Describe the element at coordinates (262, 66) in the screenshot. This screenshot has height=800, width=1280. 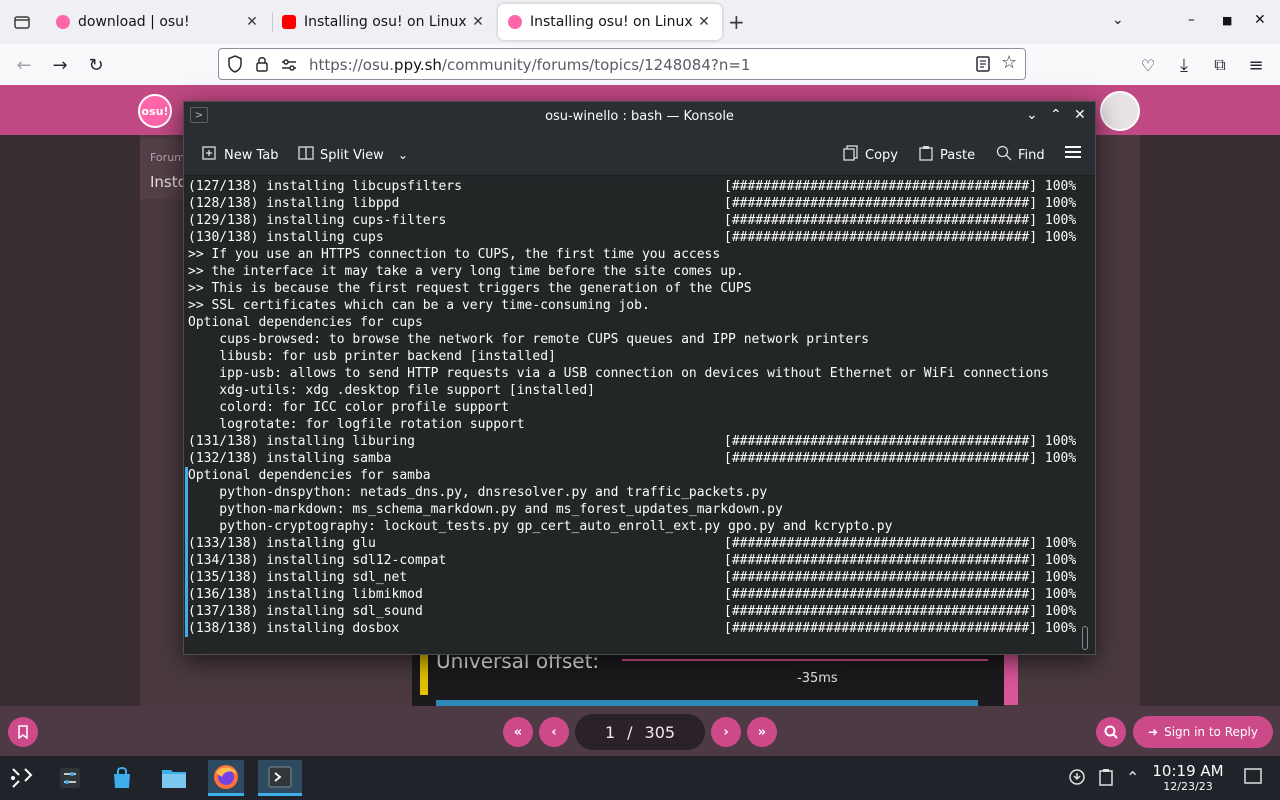
I see `lock-icon` at that location.